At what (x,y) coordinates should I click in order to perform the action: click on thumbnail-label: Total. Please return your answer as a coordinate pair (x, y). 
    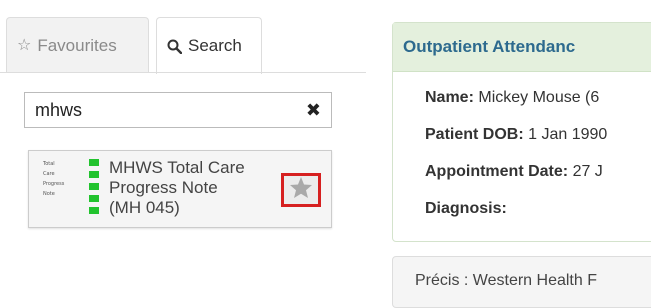
    Looking at the image, I should click on (49, 164).